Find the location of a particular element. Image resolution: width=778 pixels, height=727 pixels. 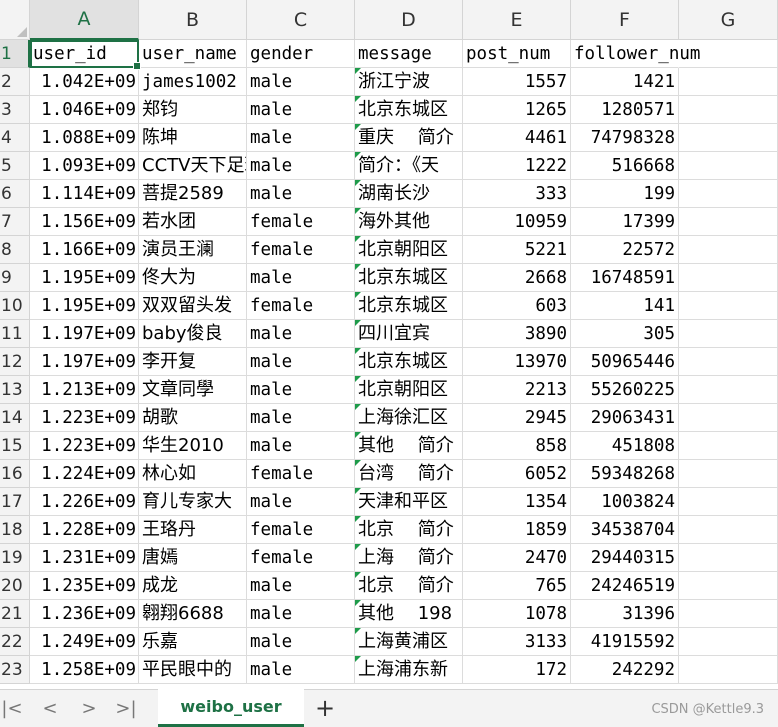

cell-f8: 22572 is located at coordinates (625, 250).